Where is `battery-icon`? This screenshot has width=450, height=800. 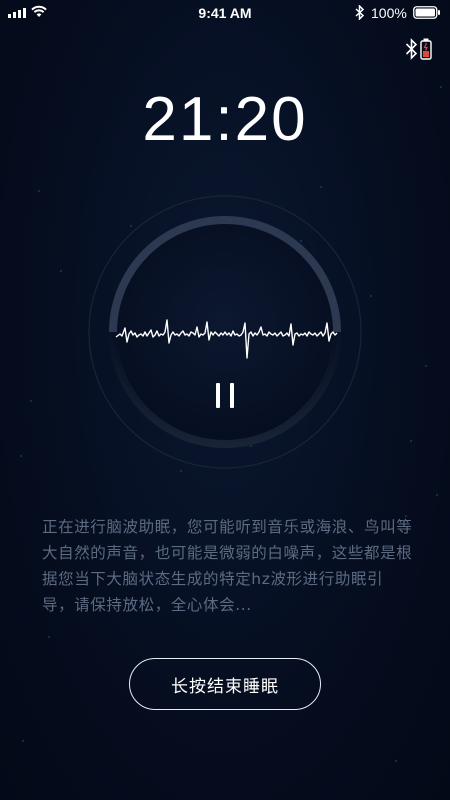 battery-icon is located at coordinates (426, 12).